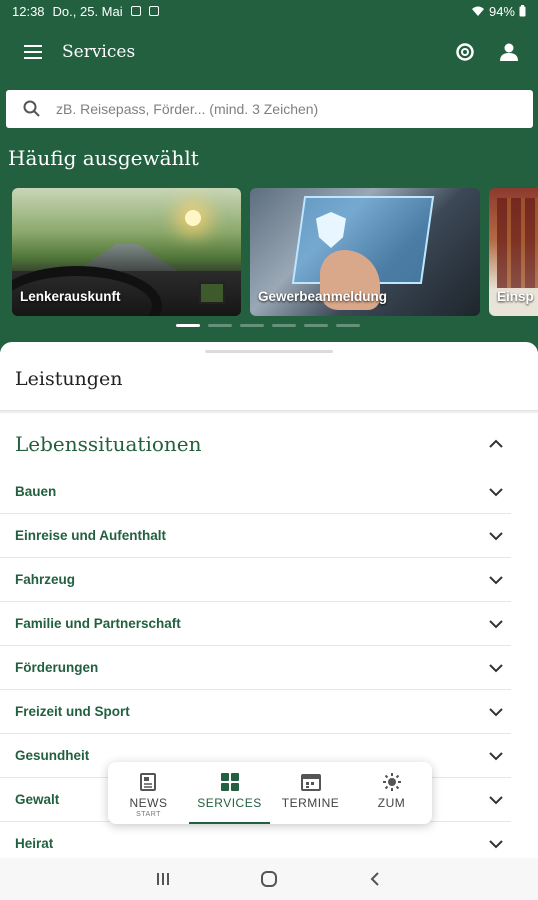 The width and height of the screenshot is (538, 900). I want to click on recent-apps-icon, so click(163, 879).